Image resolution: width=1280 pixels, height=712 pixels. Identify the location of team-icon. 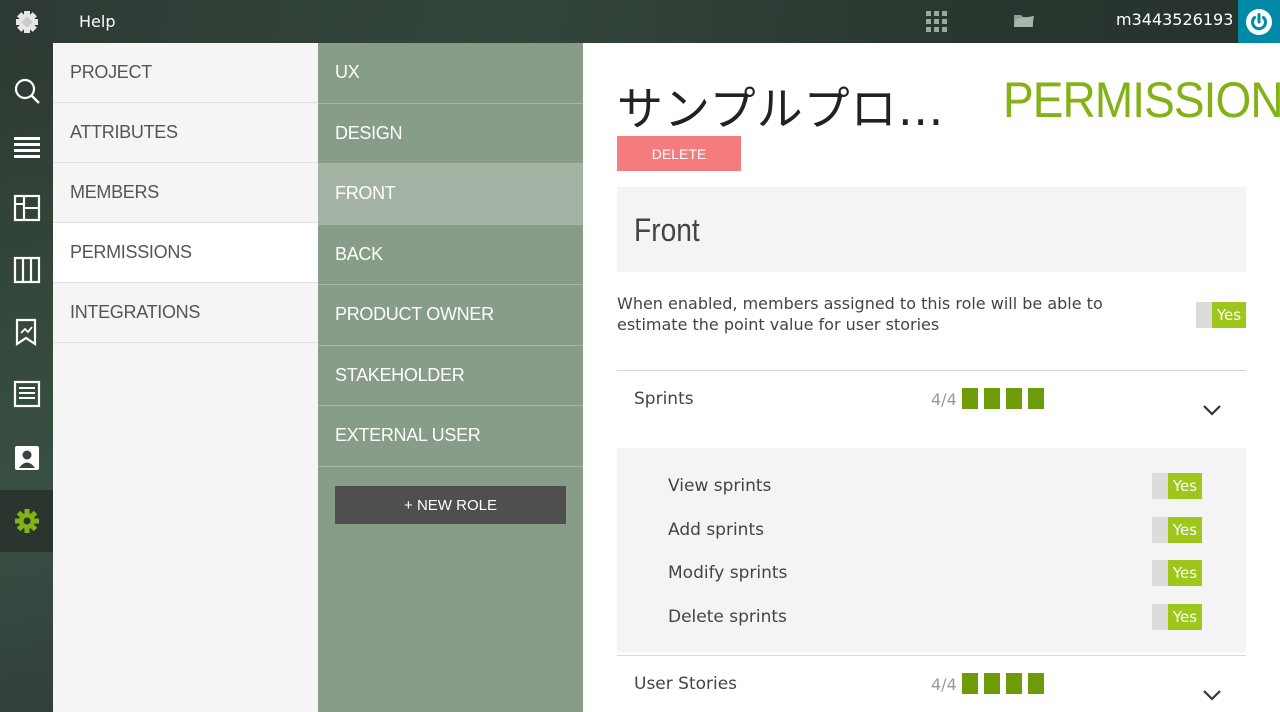
(26, 458).